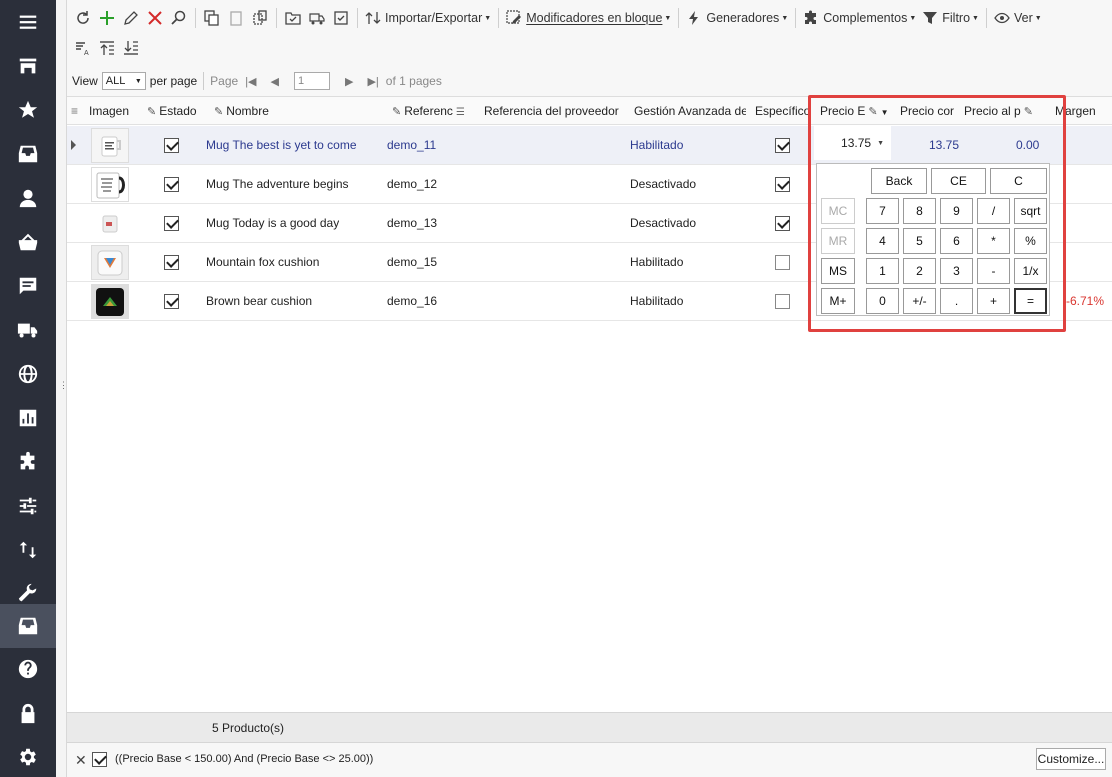 The width and height of the screenshot is (1112, 777). What do you see at coordinates (275, 81) in the screenshot?
I see `prev-page-icon: ◀` at bounding box center [275, 81].